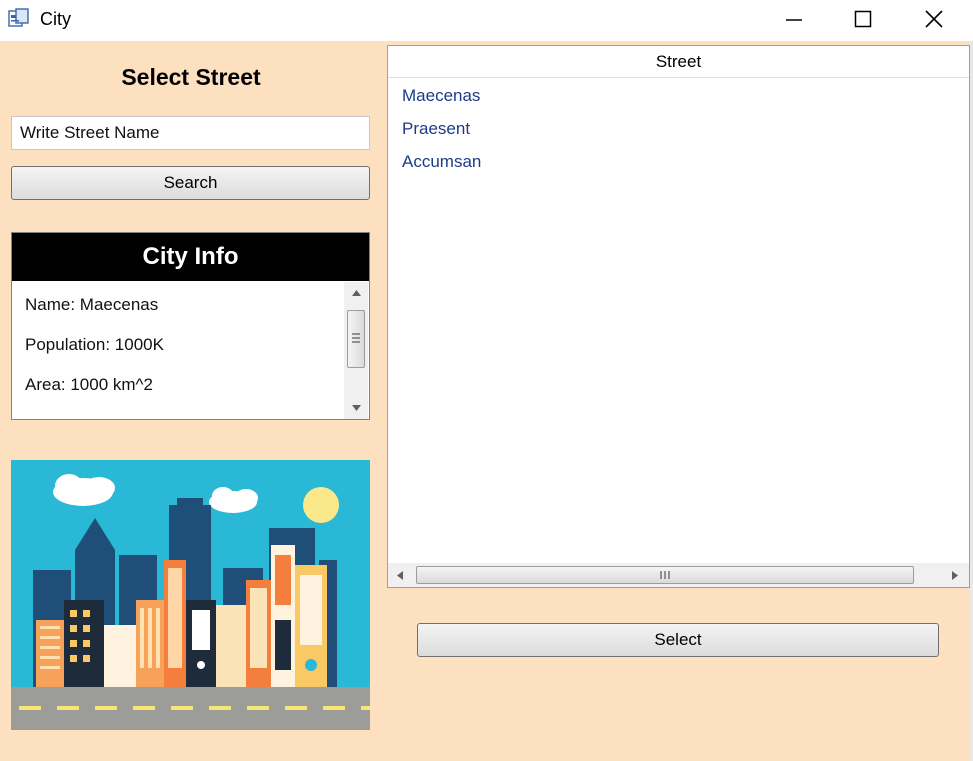 Image resolution: width=973 pixels, height=761 pixels. What do you see at coordinates (441, 162) in the screenshot?
I see `street-row-accumsan: Accumsan` at bounding box center [441, 162].